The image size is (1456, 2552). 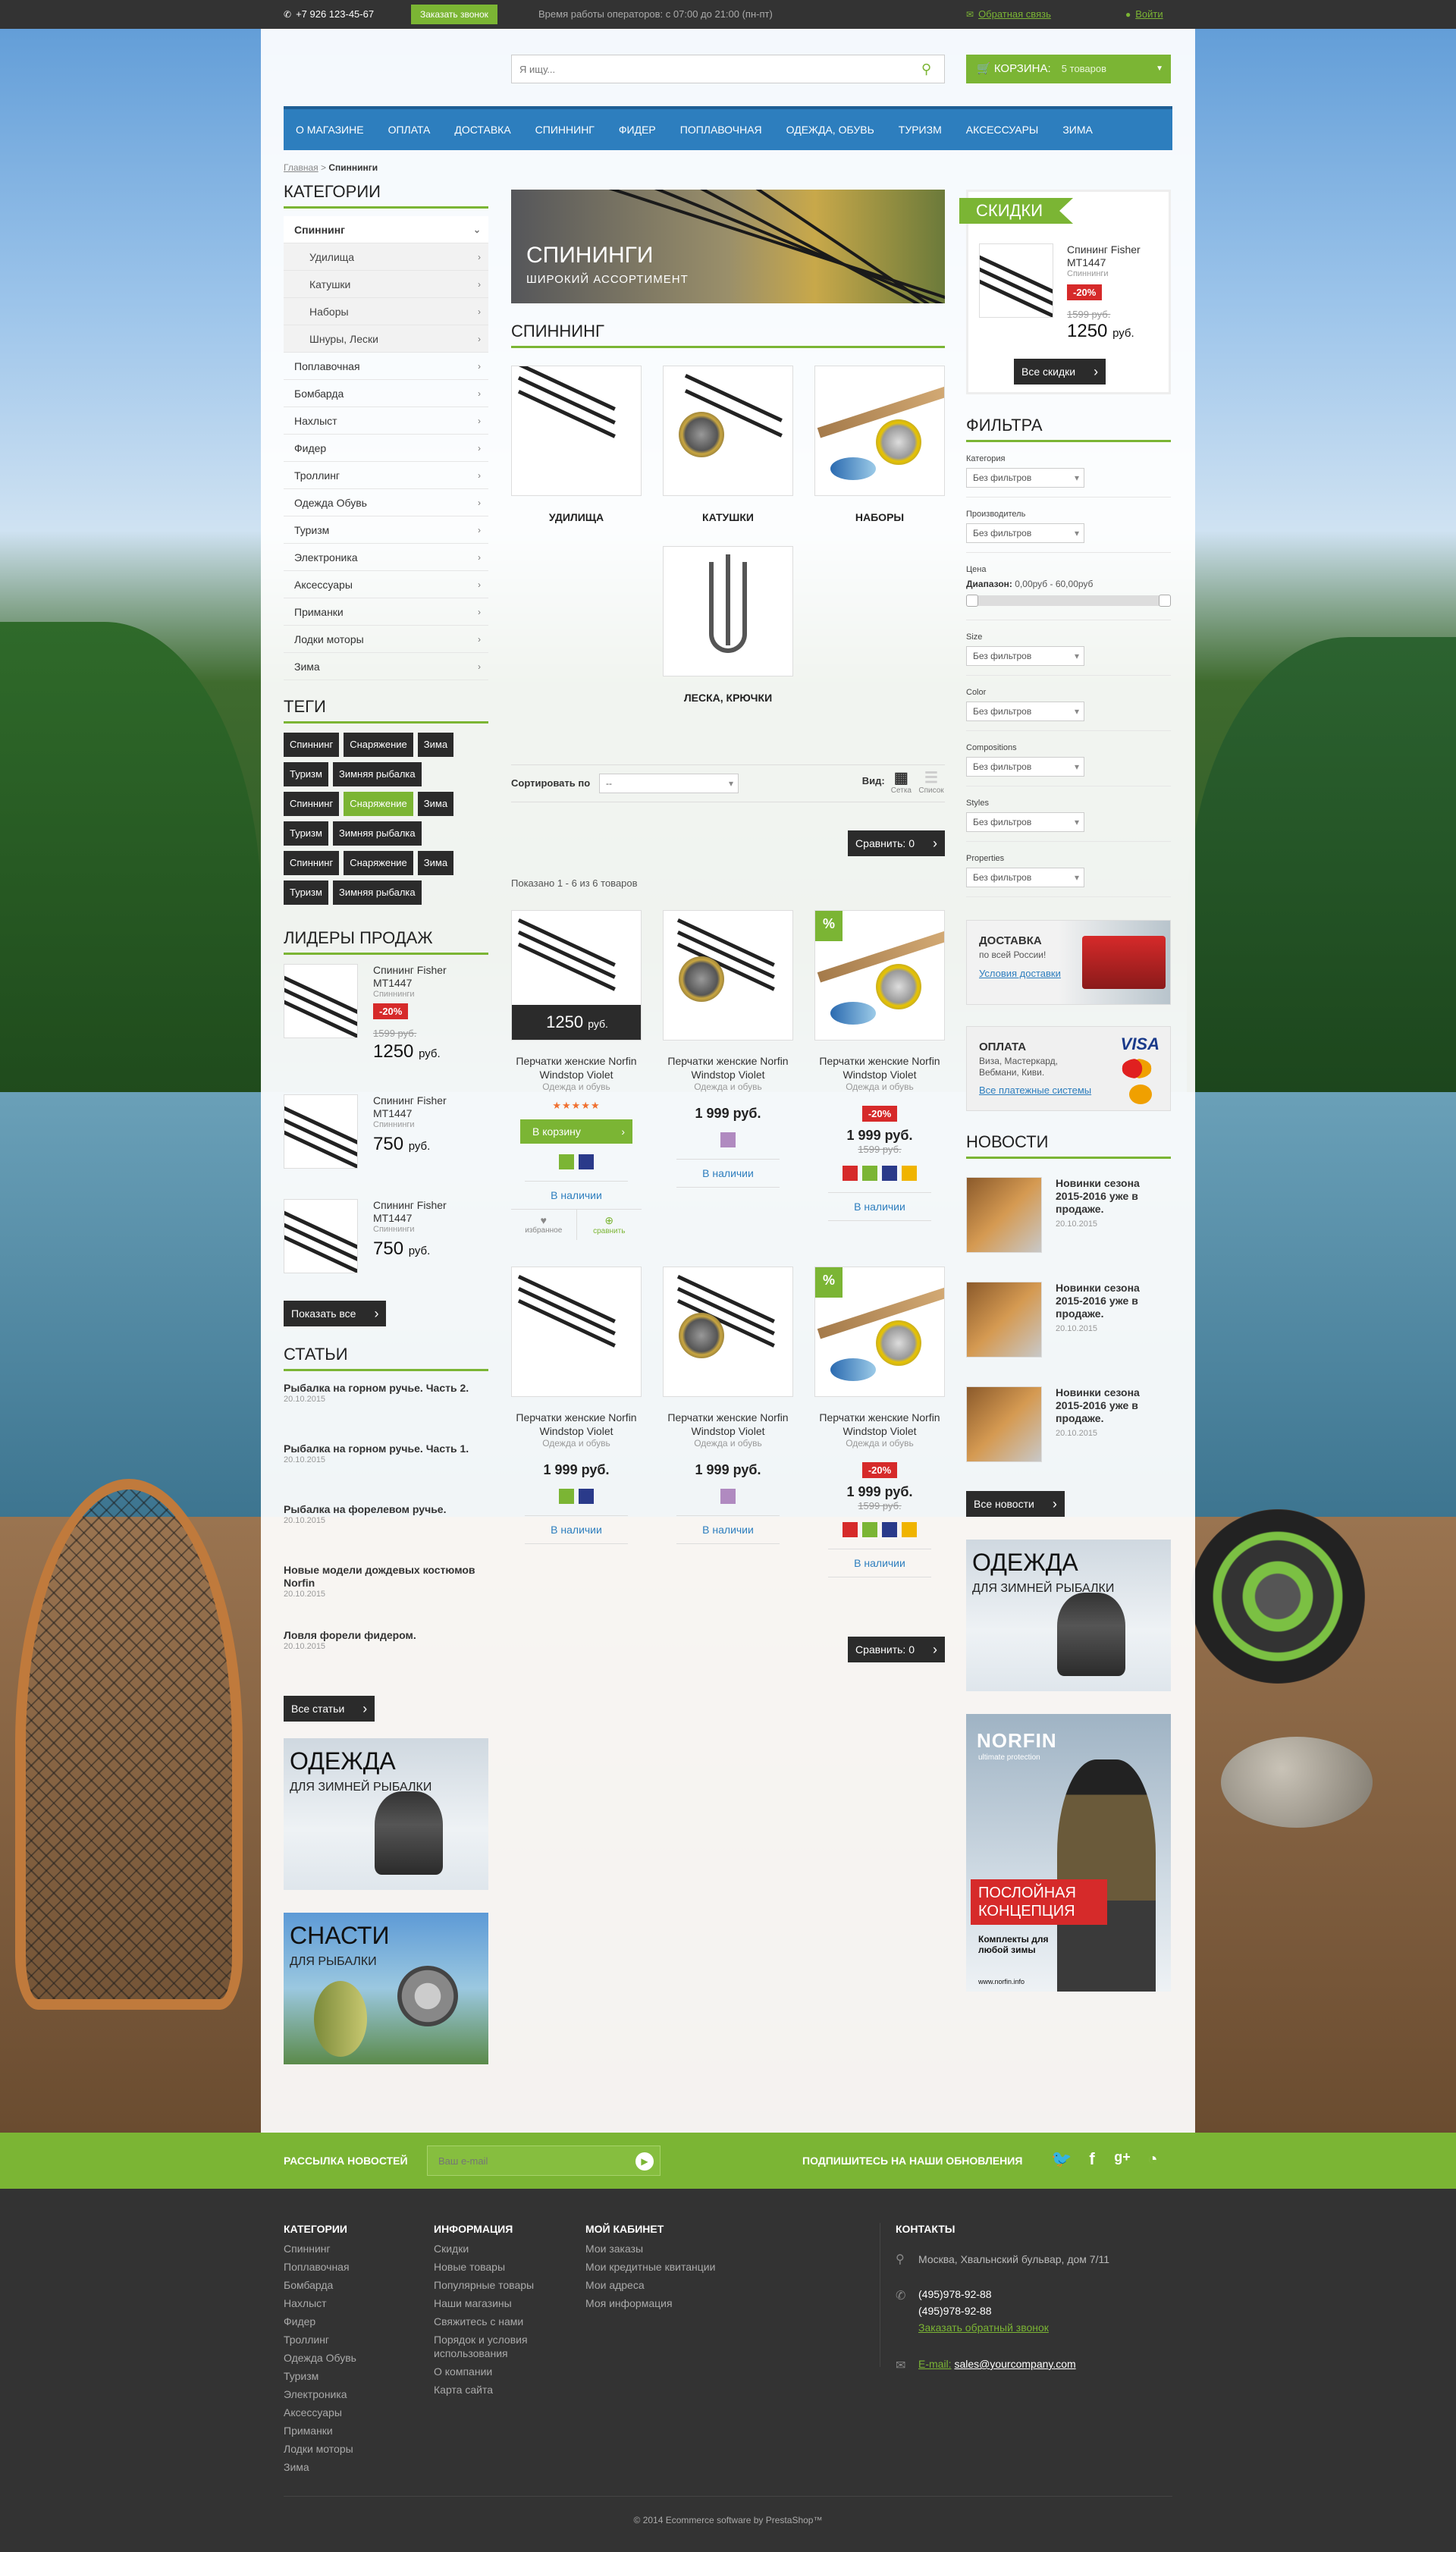 What do you see at coordinates (721, 129) in the screenshot?
I see `nav-item: ПОПЛАВОЧНАЯ` at bounding box center [721, 129].